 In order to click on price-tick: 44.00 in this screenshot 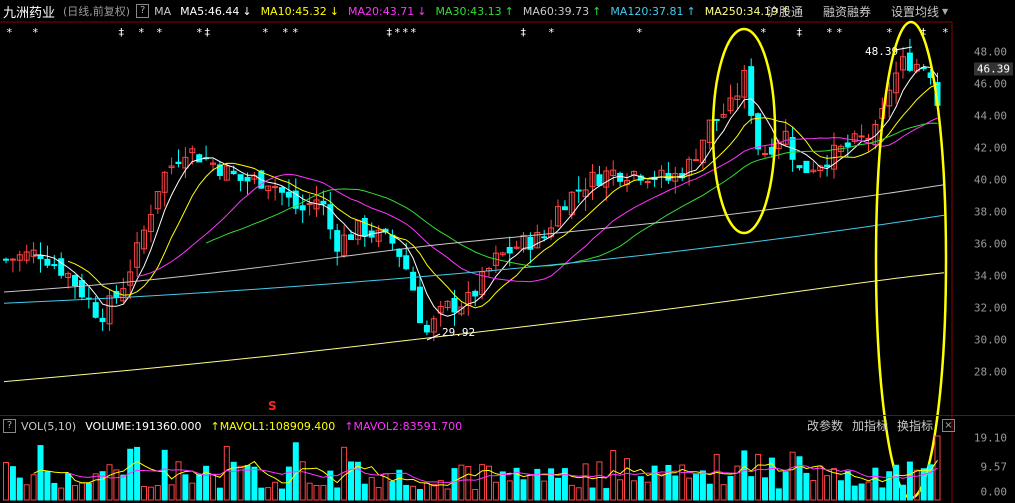, I will do `click(990, 116)`.